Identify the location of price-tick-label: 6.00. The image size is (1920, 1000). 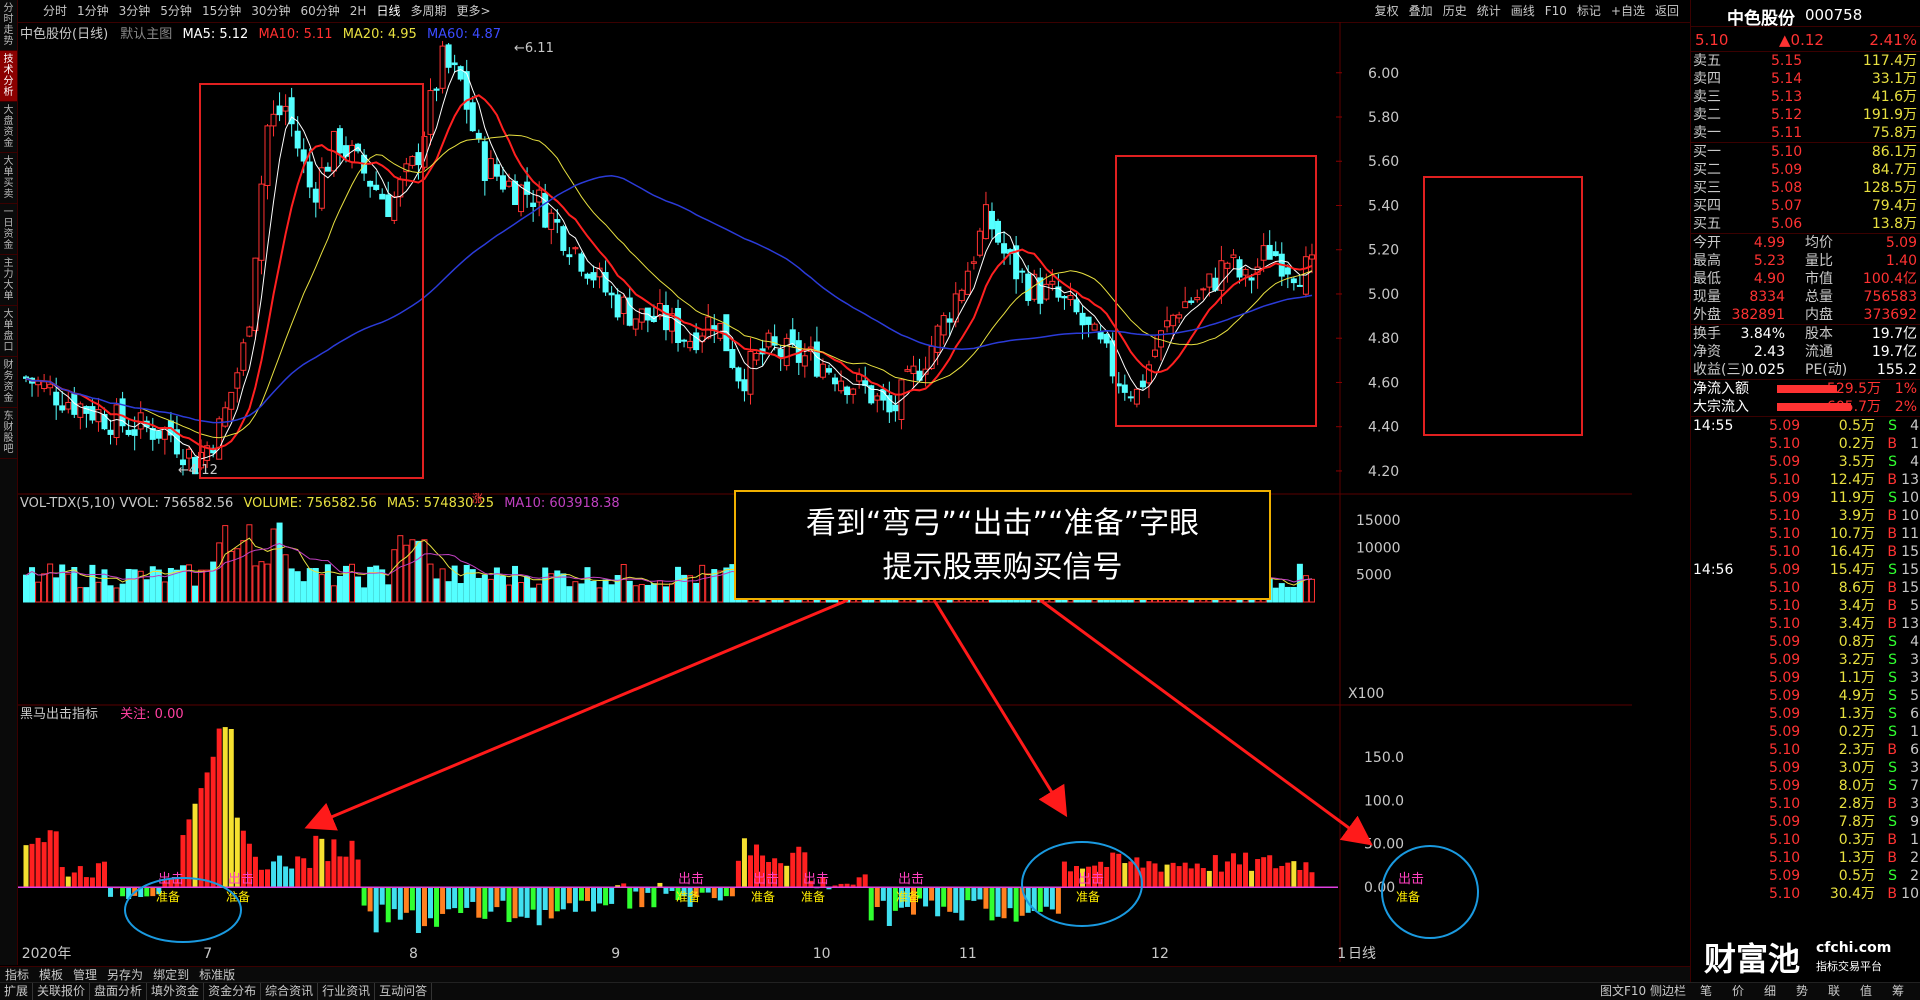
(1383, 74).